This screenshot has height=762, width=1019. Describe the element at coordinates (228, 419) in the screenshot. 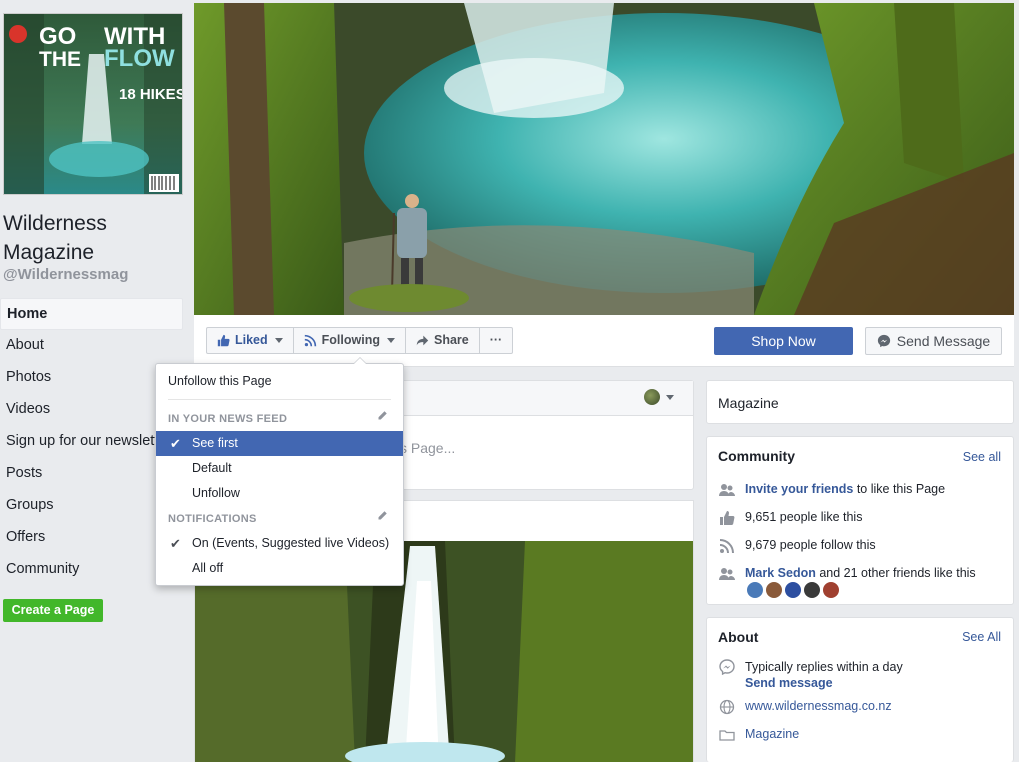

I see `news-feed-header: IN YOUR NEWS FEED` at that location.